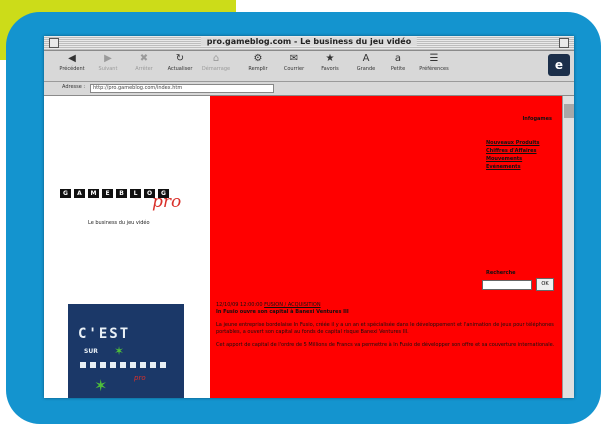  I want to click on toolbar-icon: ▶, so click(108, 58).